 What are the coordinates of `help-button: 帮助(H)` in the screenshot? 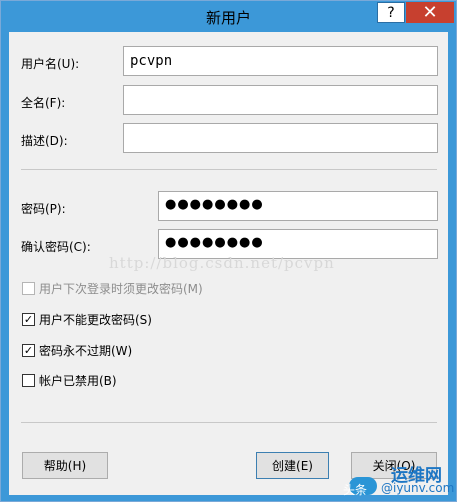 It's located at (65, 465).